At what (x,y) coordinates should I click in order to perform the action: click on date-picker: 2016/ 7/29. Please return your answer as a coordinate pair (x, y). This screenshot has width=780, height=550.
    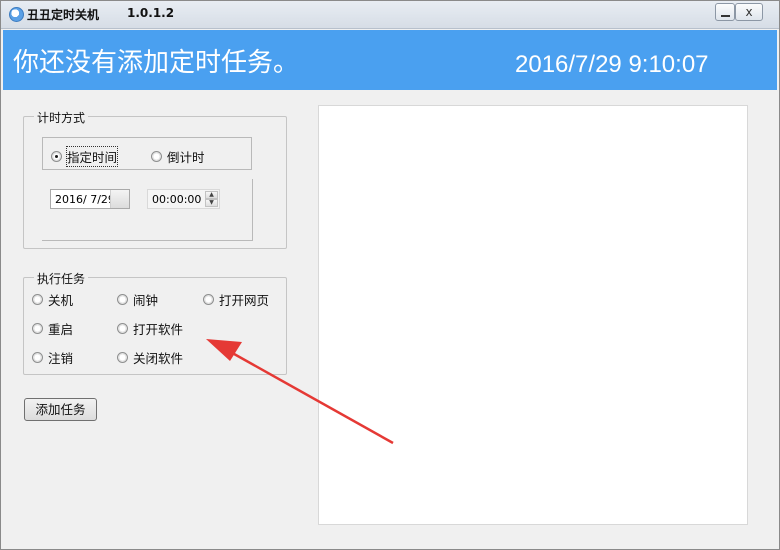
    Looking at the image, I should click on (90, 199).